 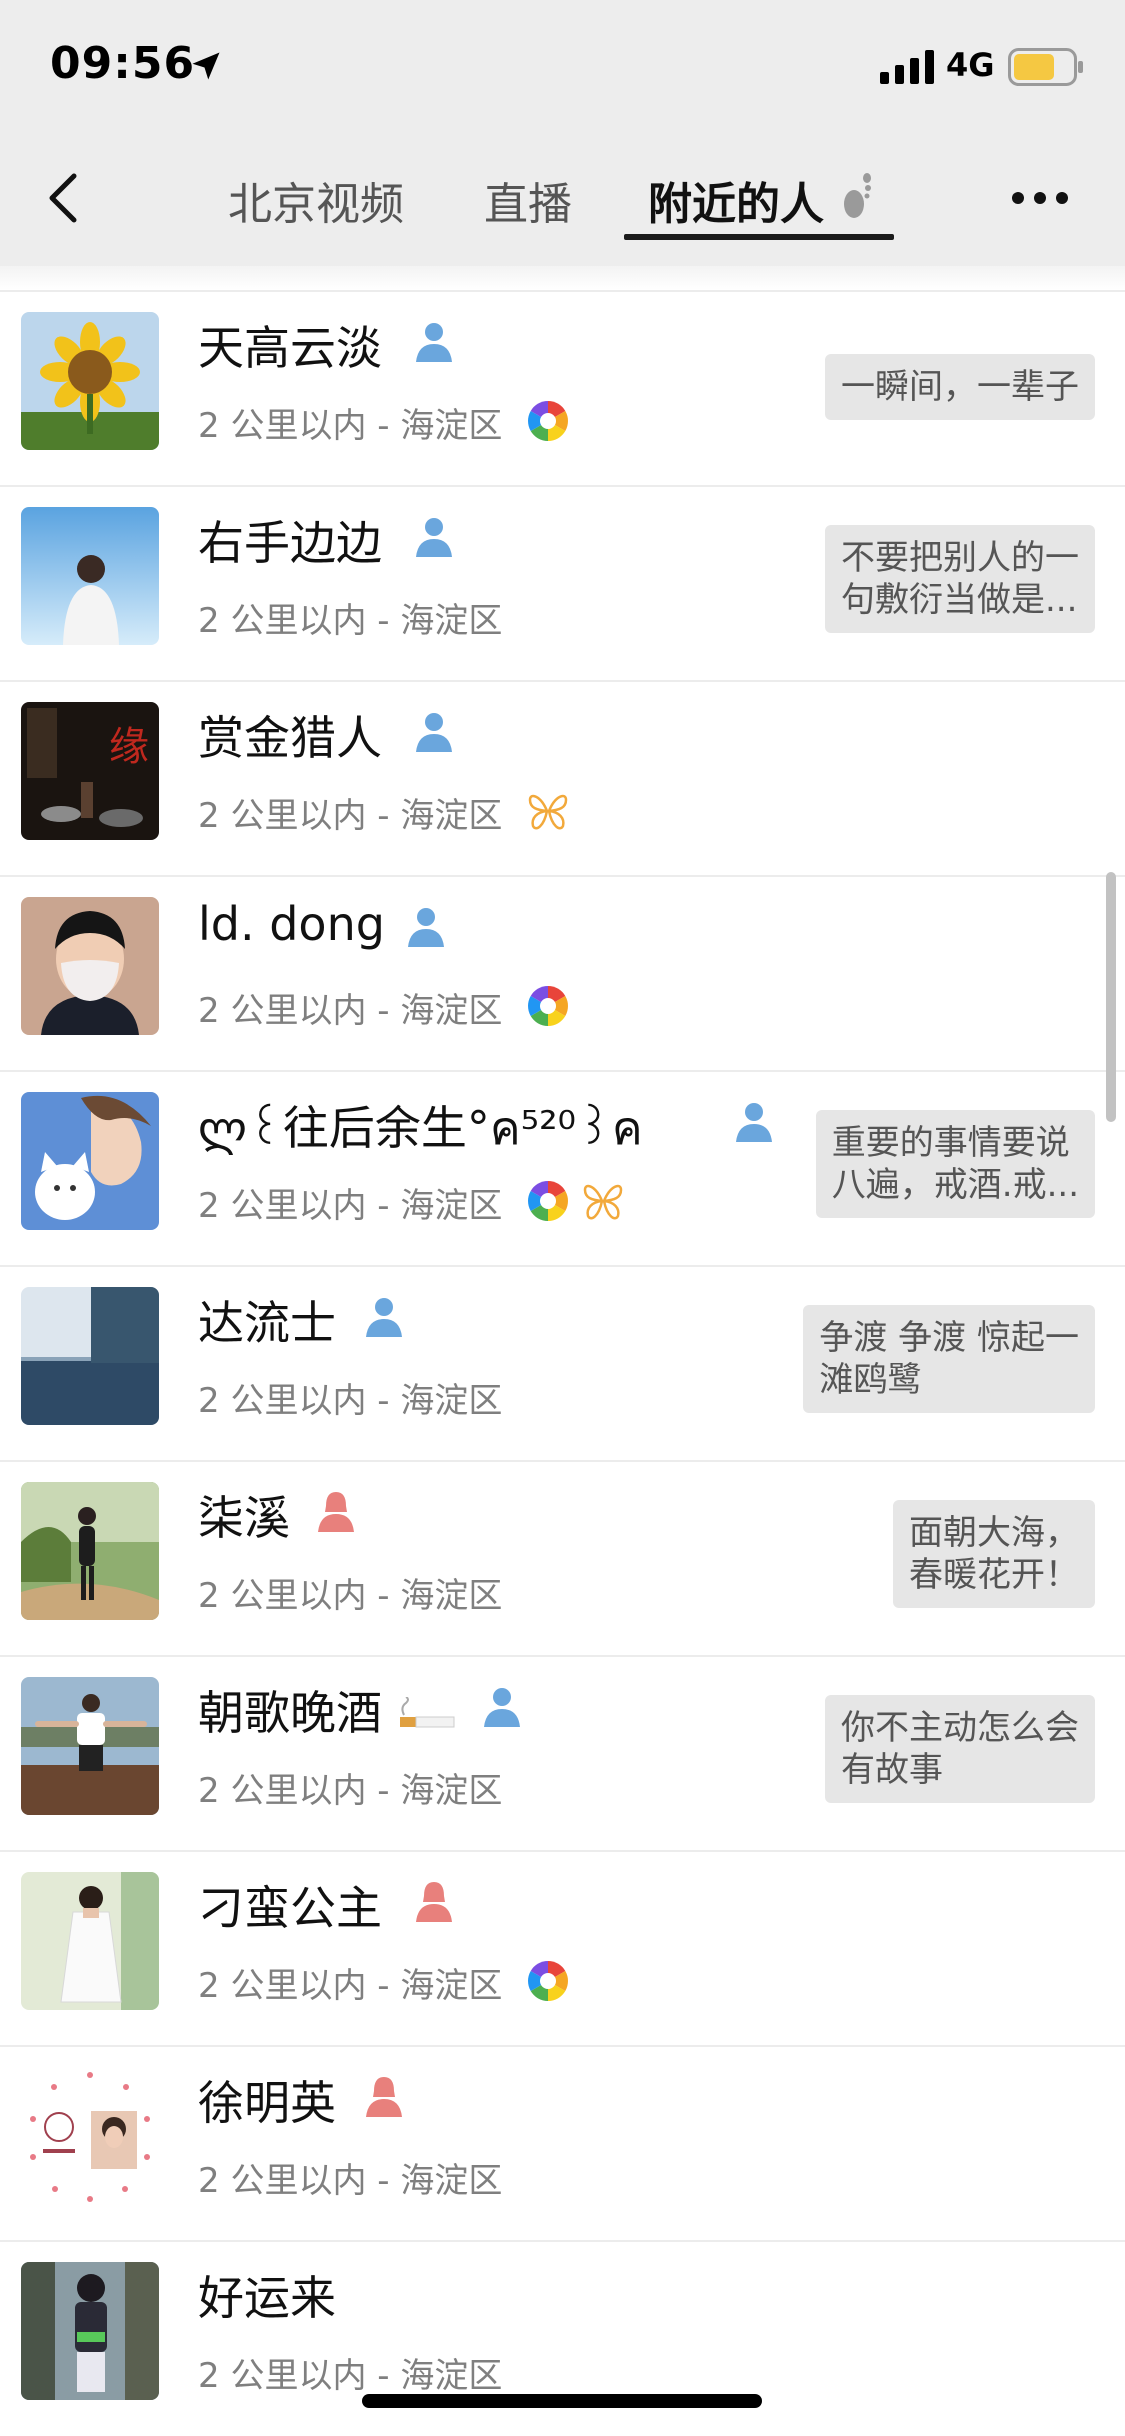 What do you see at coordinates (960, 1749) in the screenshot?
I see `signature-text: 你不主动怎么会 有故事` at bounding box center [960, 1749].